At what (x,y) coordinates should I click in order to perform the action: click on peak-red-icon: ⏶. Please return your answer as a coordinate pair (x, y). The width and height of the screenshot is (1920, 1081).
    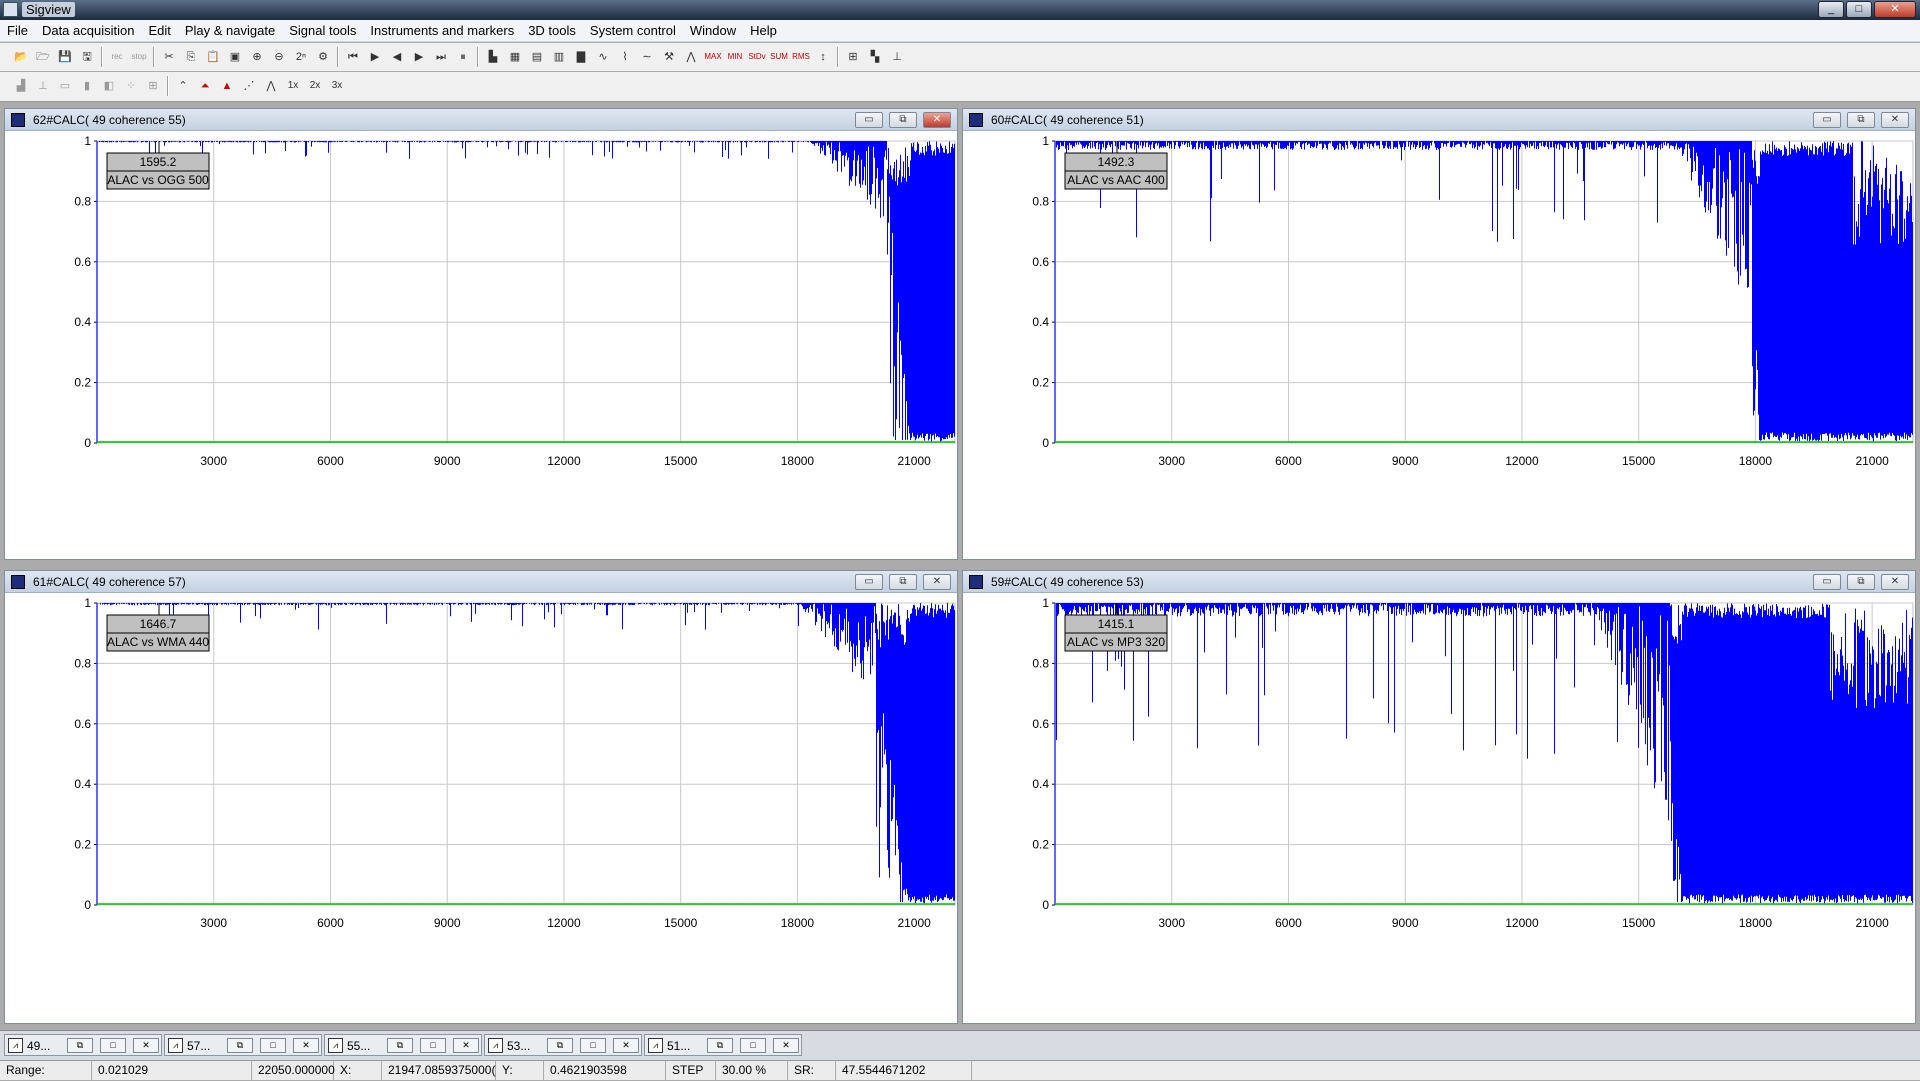
    Looking at the image, I should click on (205, 86).